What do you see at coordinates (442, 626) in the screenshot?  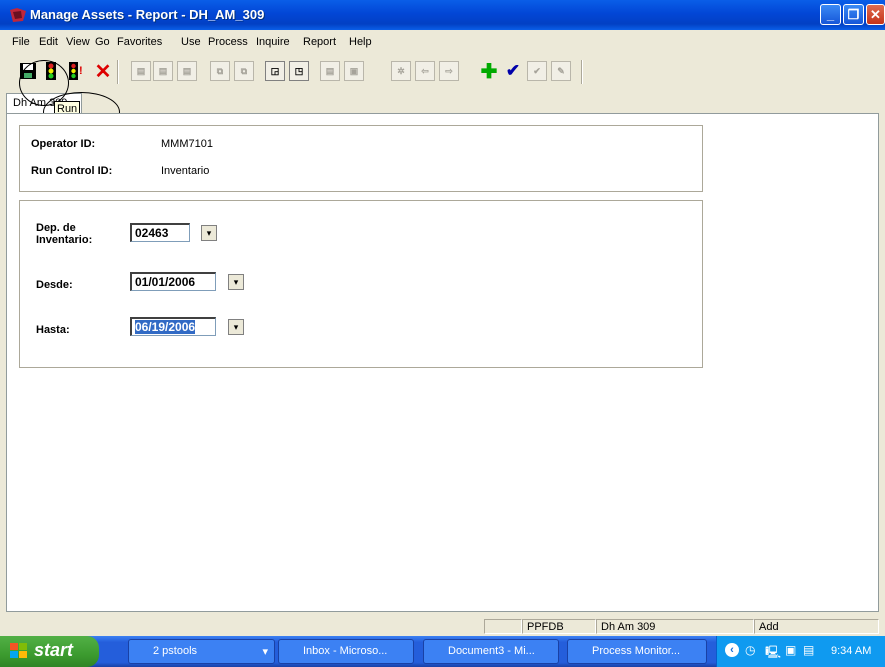 I see `status-bar: PPFDB Dh Am 309 Add` at bounding box center [442, 626].